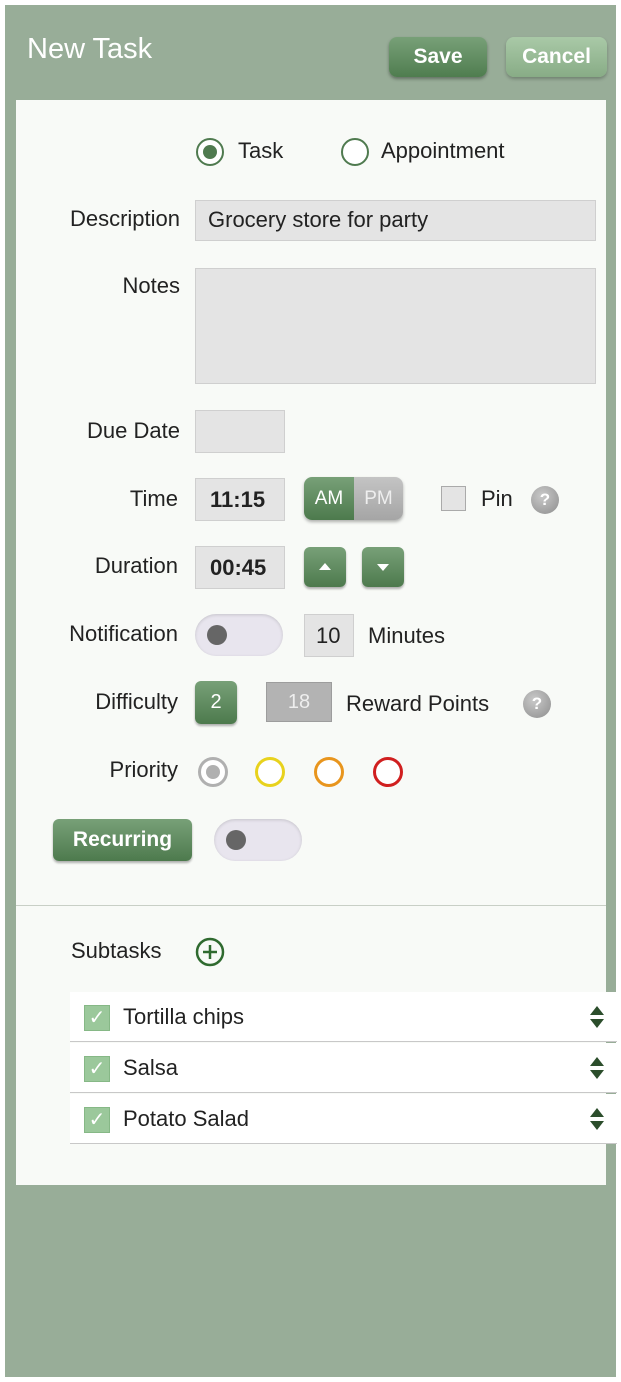  Describe the element at coordinates (497, 498) in the screenshot. I see `pin-label: Pin` at that location.